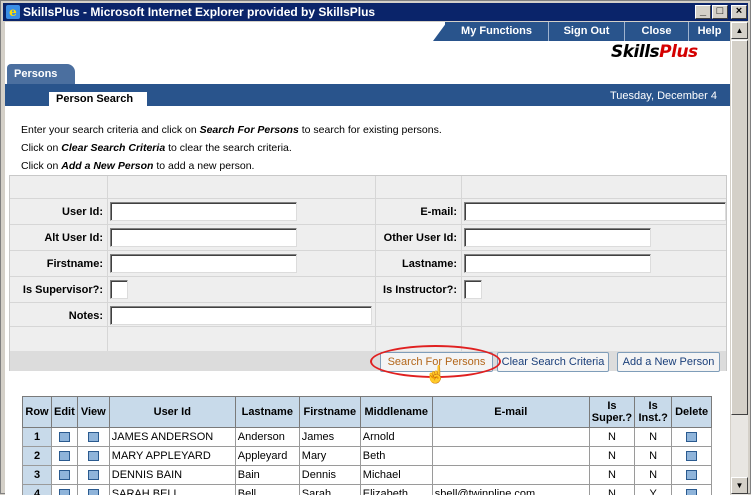  What do you see at coordinates (172, 437) in the screenshot?
I see `cell-user-id: JAMES ANDERSON` at bounding box center [172, 437].